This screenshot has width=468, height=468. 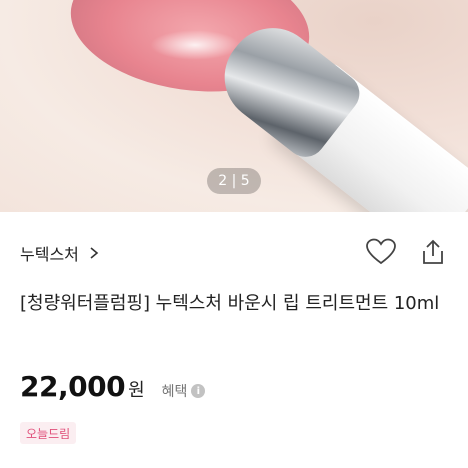 I want to click on price-value: 22,000, so click(x=73, y=386).